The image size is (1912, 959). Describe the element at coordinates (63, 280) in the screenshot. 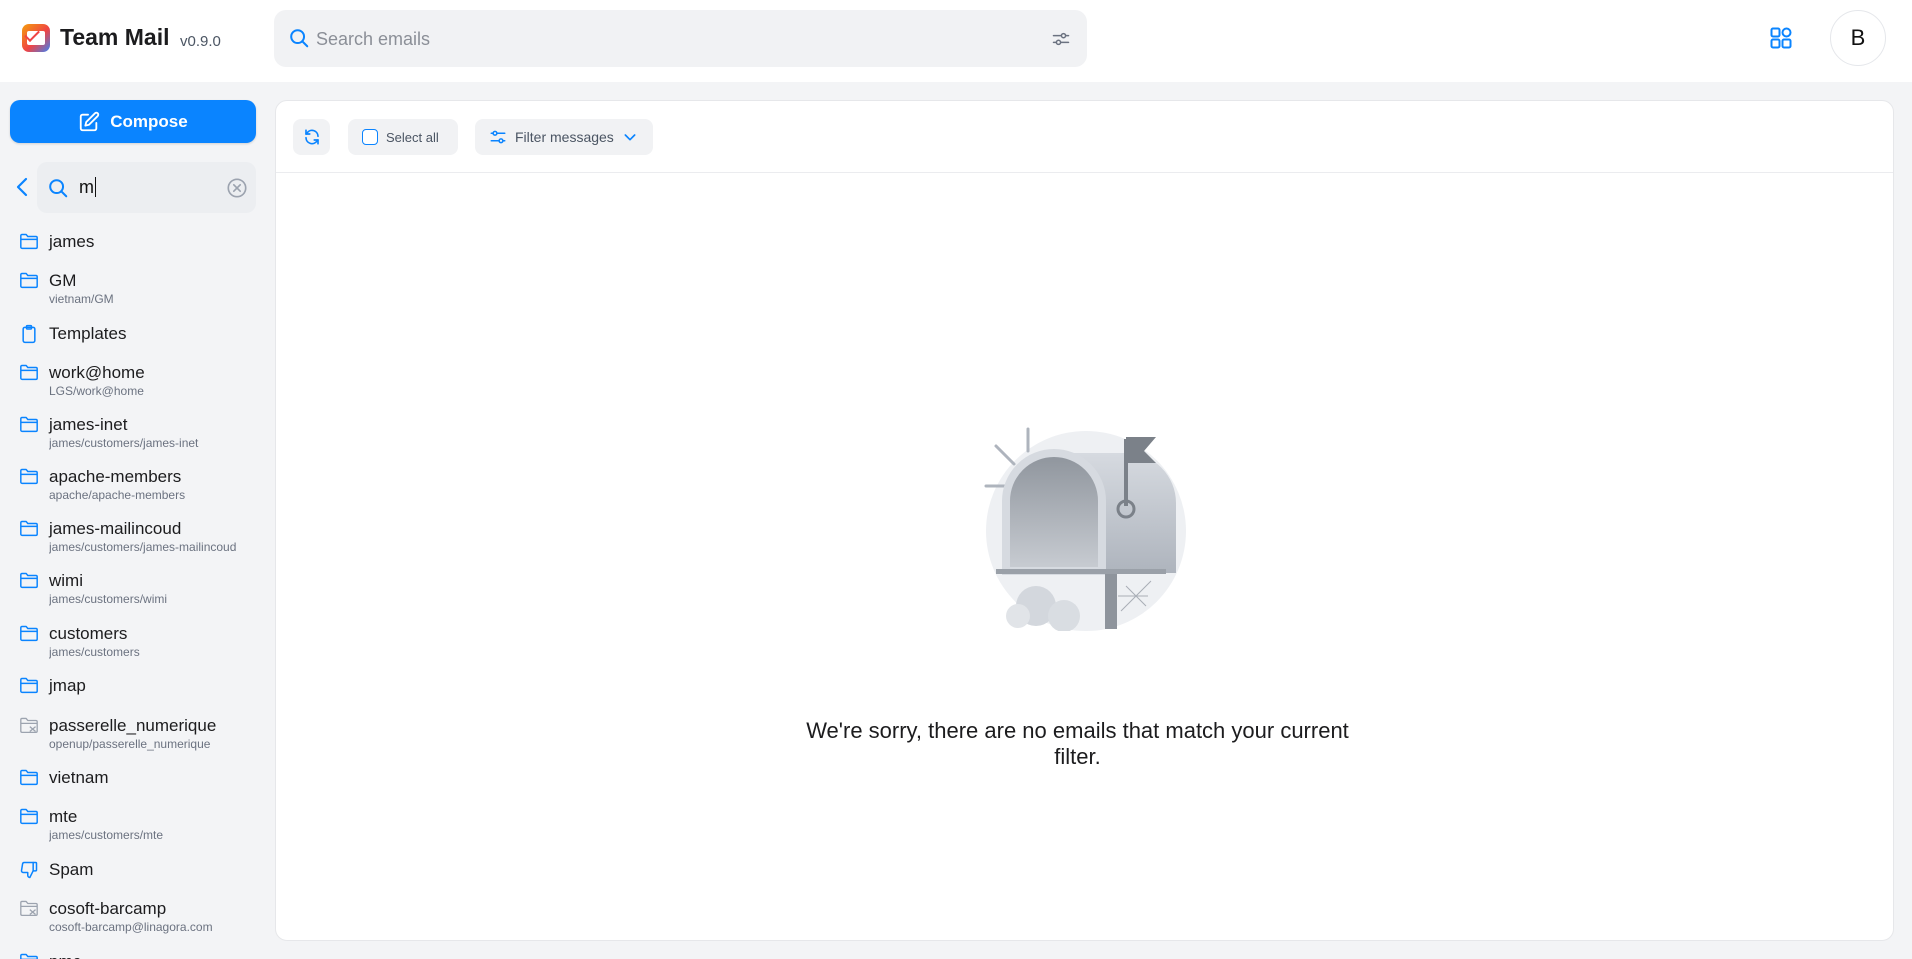

I see `folder-name: GM` at that location.